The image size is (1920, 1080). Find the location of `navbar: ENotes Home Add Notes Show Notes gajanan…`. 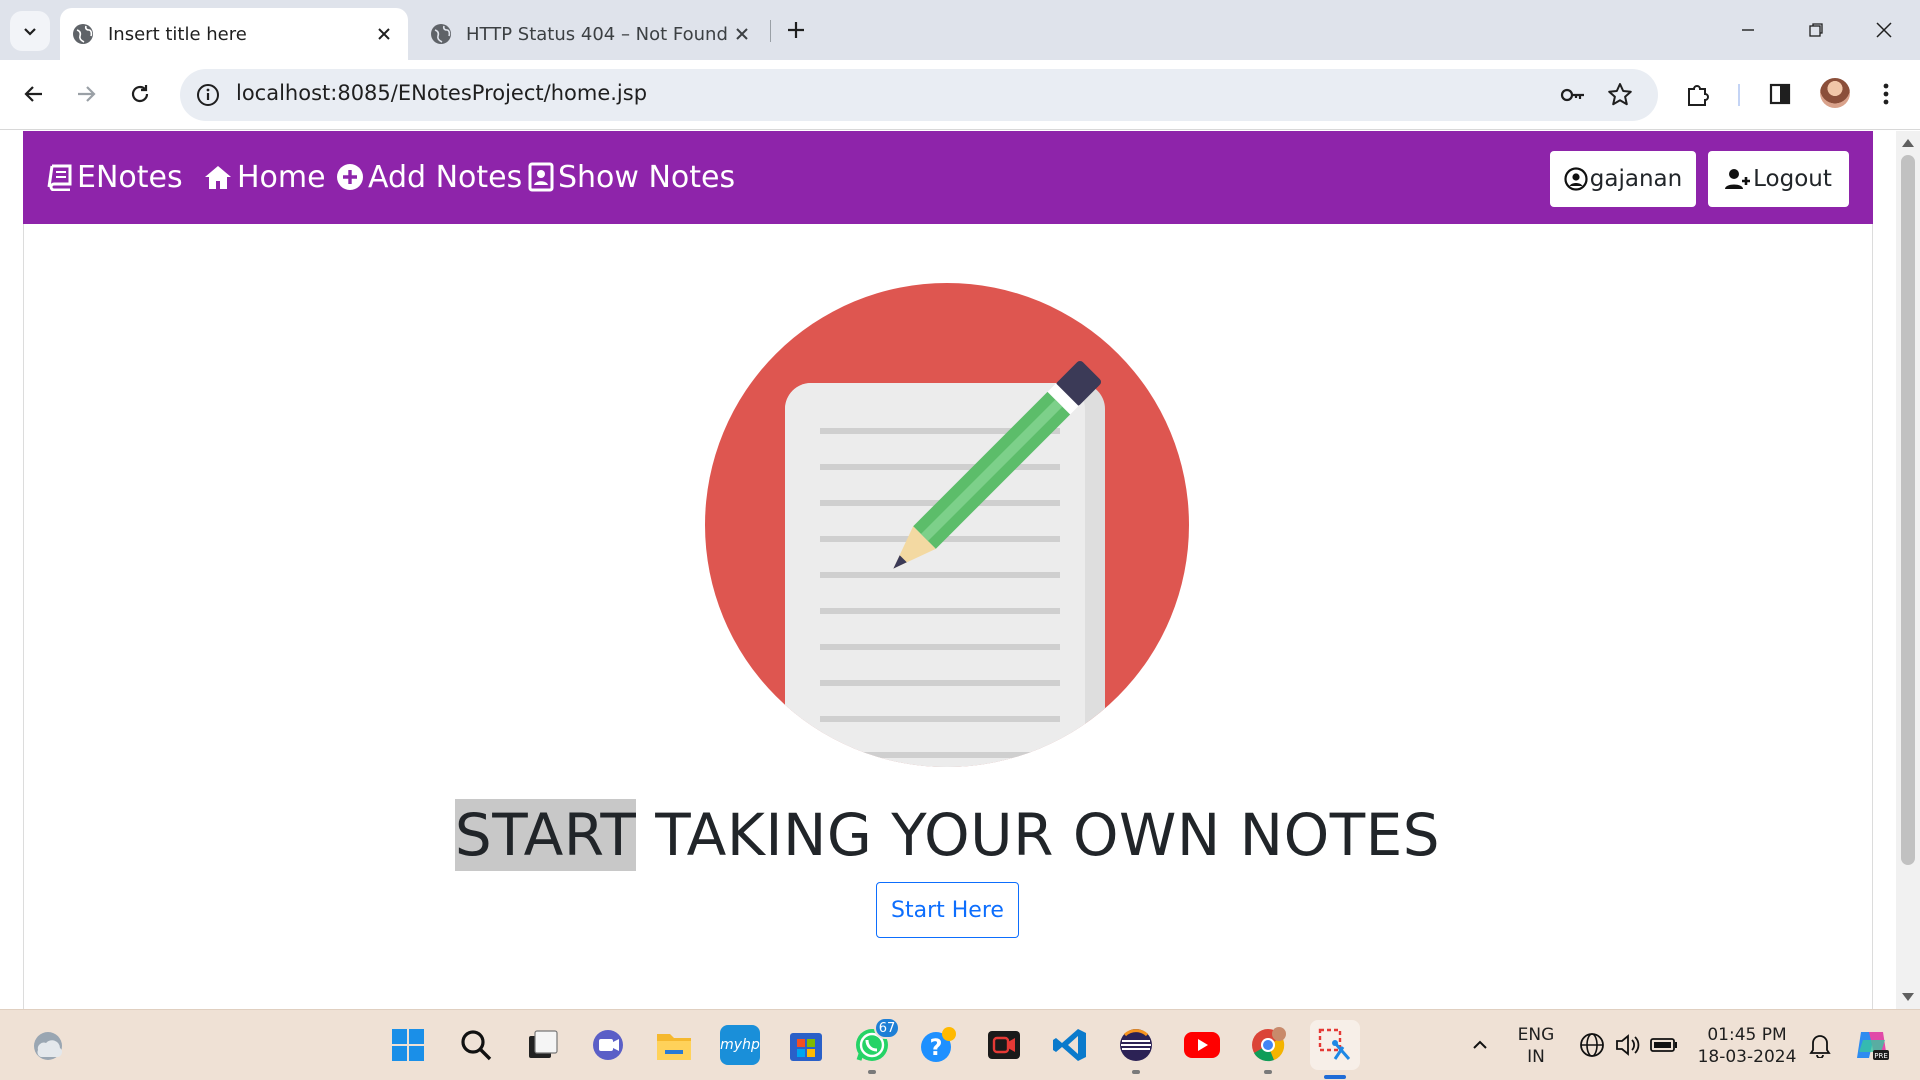

navbar: ENotes Home Add Notes Show Notes gajanan… is located at coordinates (948, 177).